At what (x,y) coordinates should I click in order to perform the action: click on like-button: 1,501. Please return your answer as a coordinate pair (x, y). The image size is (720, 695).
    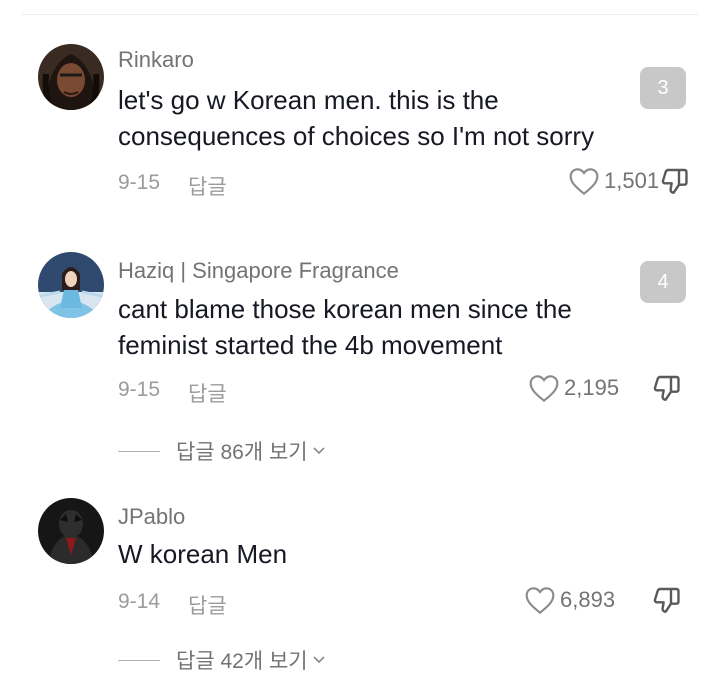
    Looking at the image, I should click on (613, 181).